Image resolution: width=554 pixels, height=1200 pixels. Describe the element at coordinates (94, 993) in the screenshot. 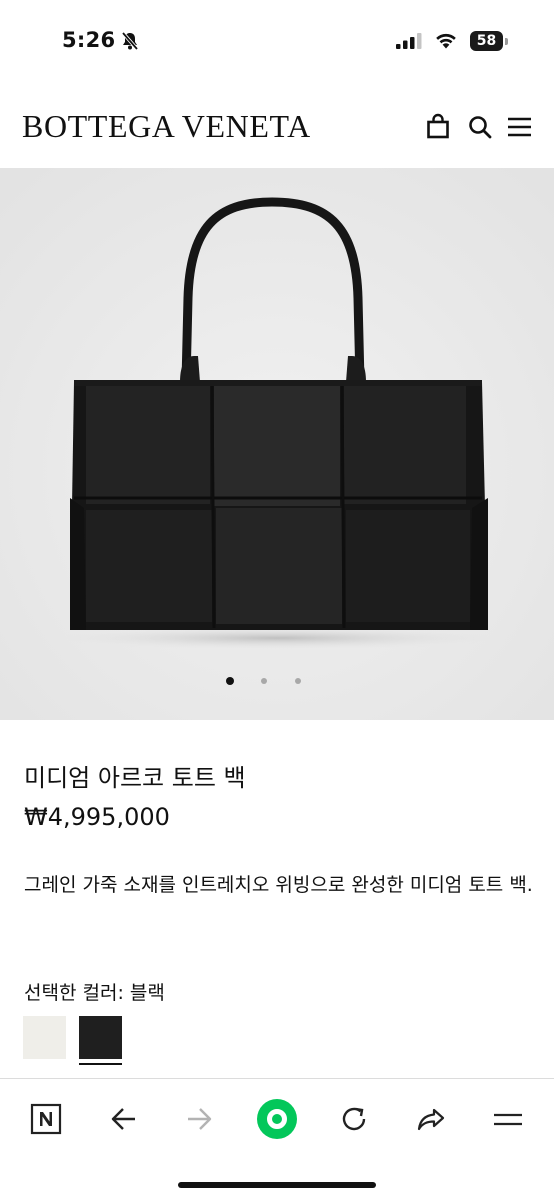

I see `selected-color-label: 선택한 컬러: 블랙` at that location.